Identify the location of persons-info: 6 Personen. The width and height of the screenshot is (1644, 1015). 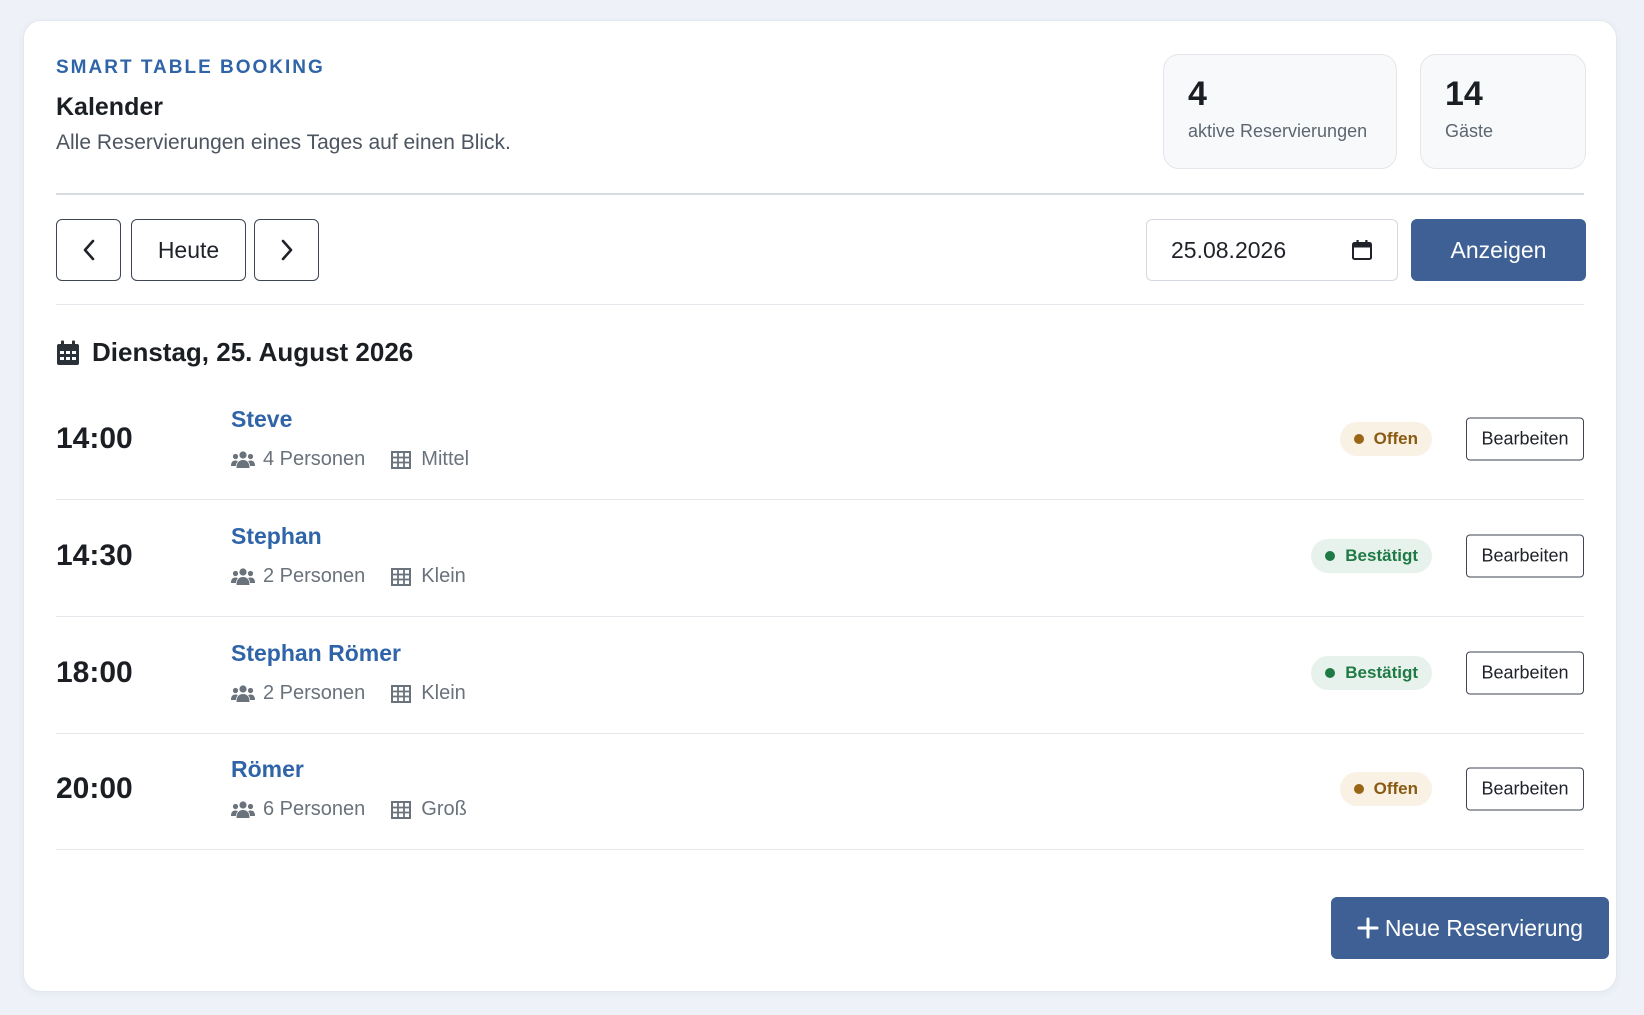
(298, 809).